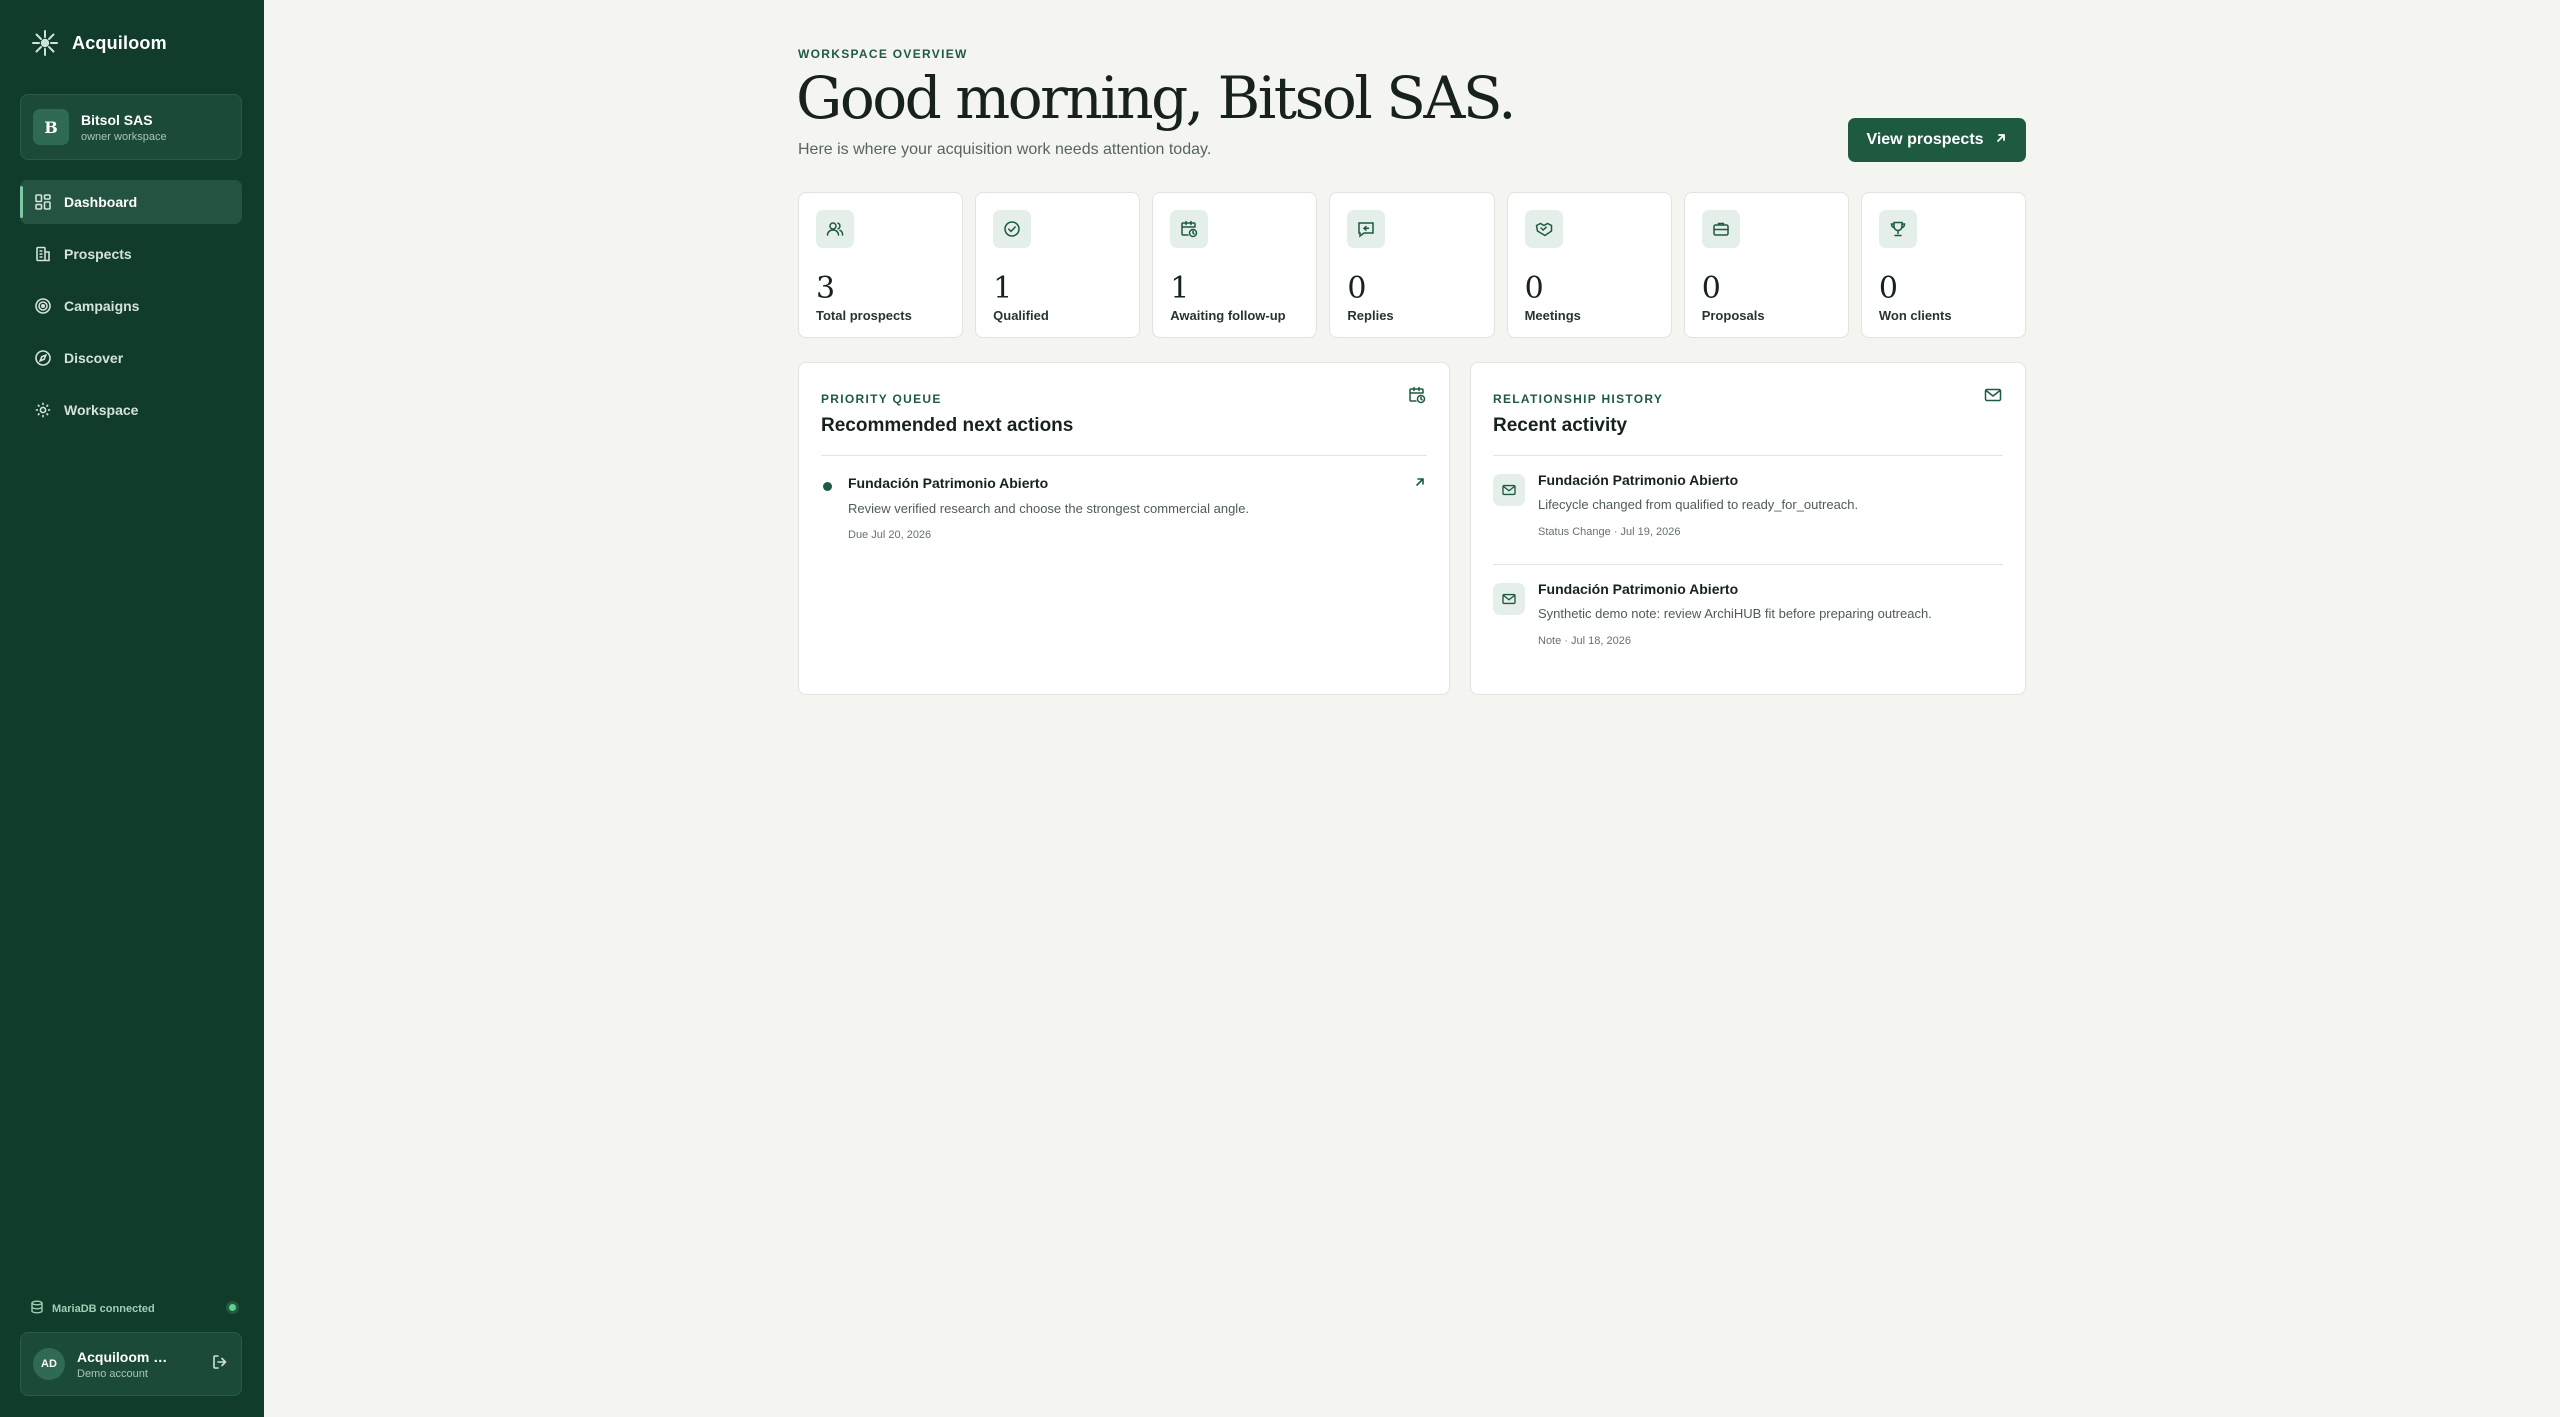 Image resolution: width=2560 pixels, height=1417 pixels. What do you see at coordinates (835, 229) in the screenshot?
I see `users-icon` at bounding box center [835, 229].